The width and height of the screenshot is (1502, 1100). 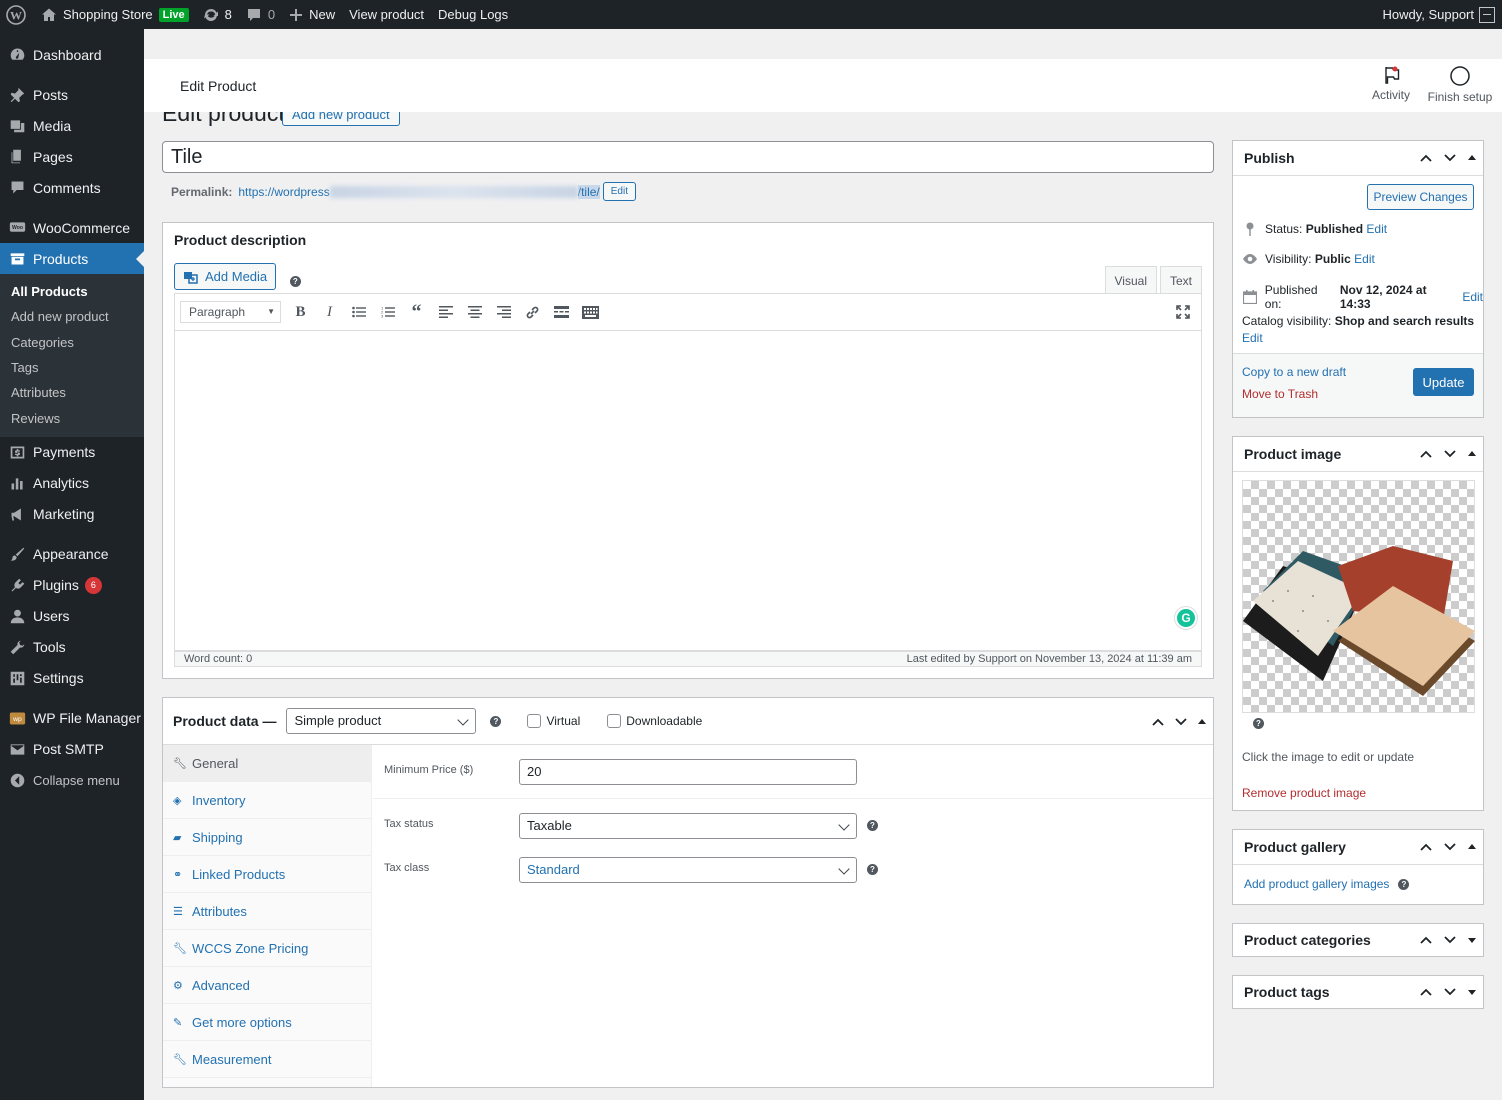 What do you see at coordinates (358, 312) in the screenshot?
I see `bullet-list-icon` at bounding box center [358, 312].